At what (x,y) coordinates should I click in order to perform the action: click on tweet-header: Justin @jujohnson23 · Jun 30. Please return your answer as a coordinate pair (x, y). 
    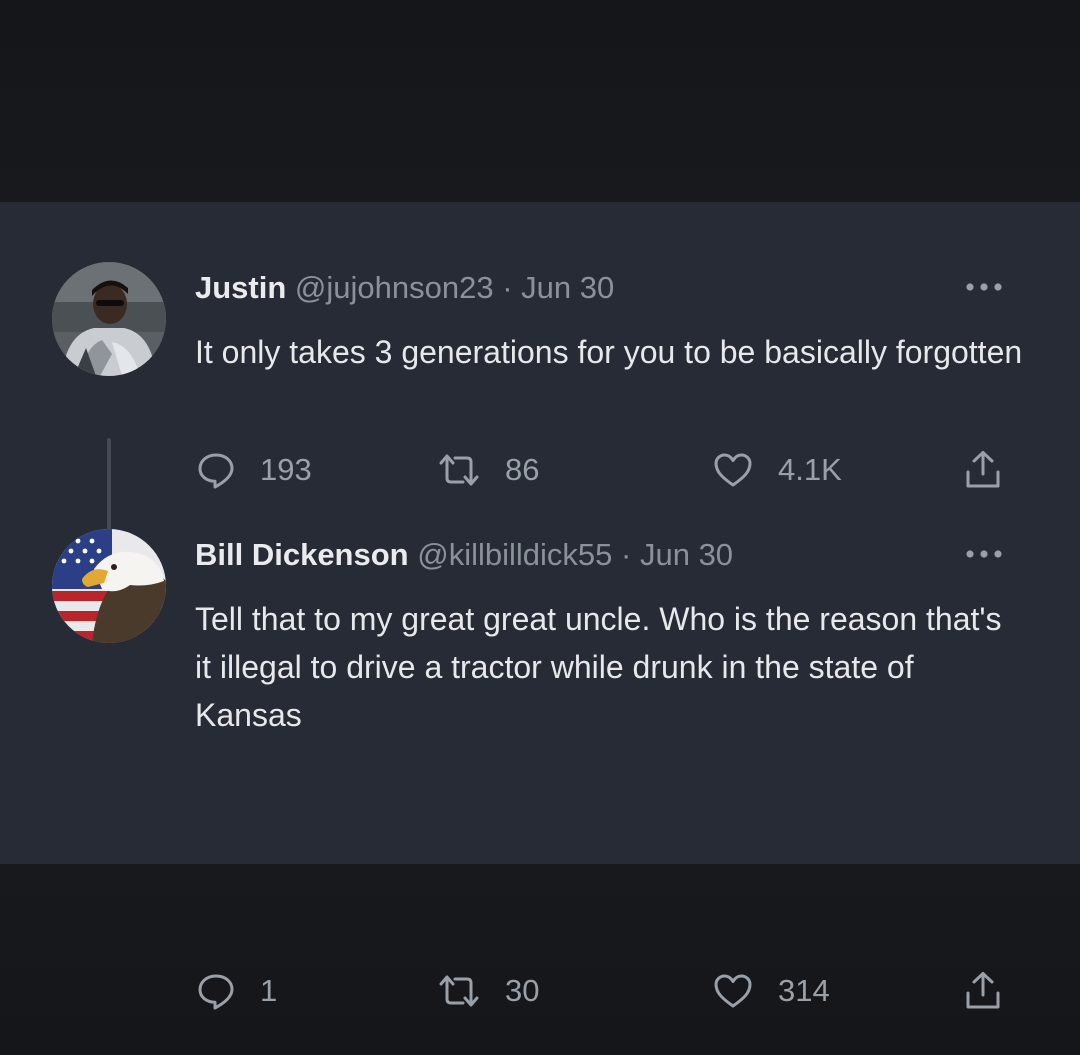
    Looking at the image, I should click on (404, 288).